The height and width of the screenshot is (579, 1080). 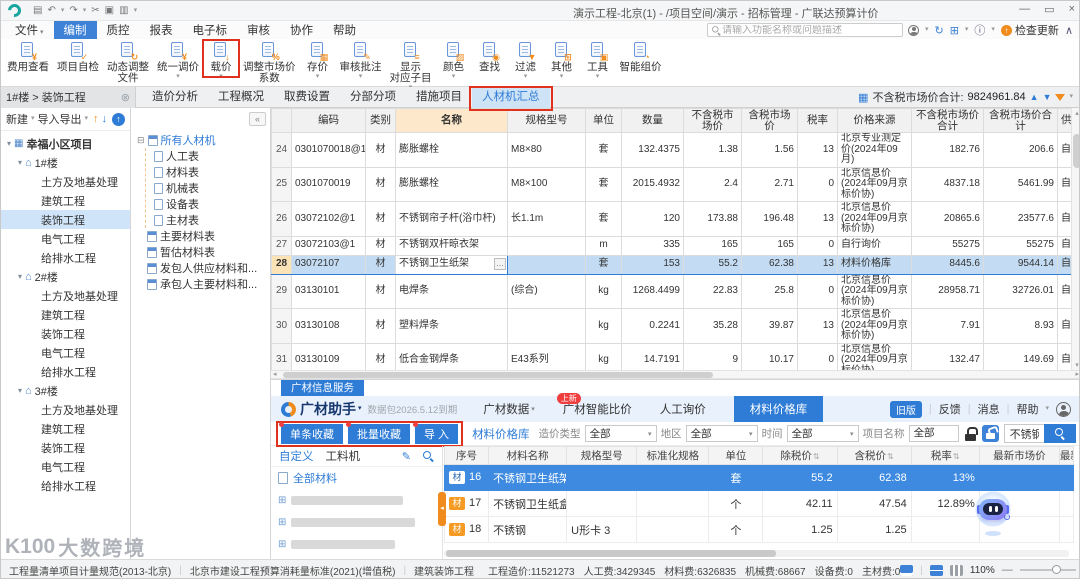 What do you see at coordinates (60, 119) in the screenshot?
I see `import-export-button: 导入导出` at bounding box center [60, 119].